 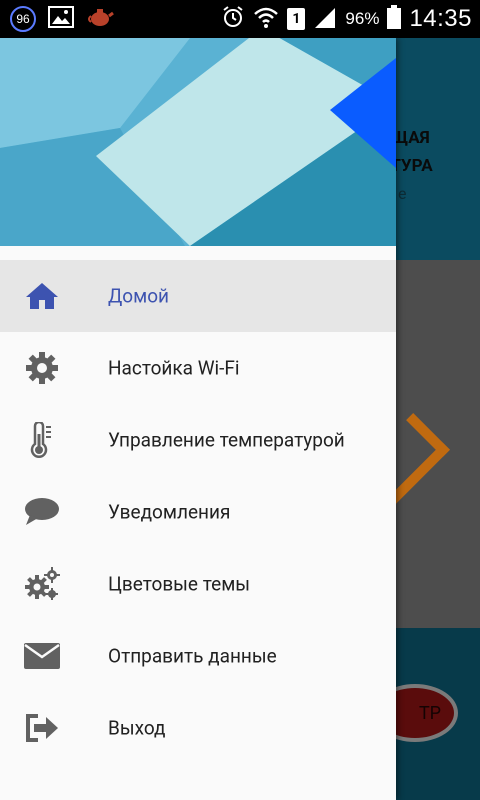 What do you see at coordinates (42, 656) in the screenshot?
I see `envelope-icon` at bounding box center [42, 656].